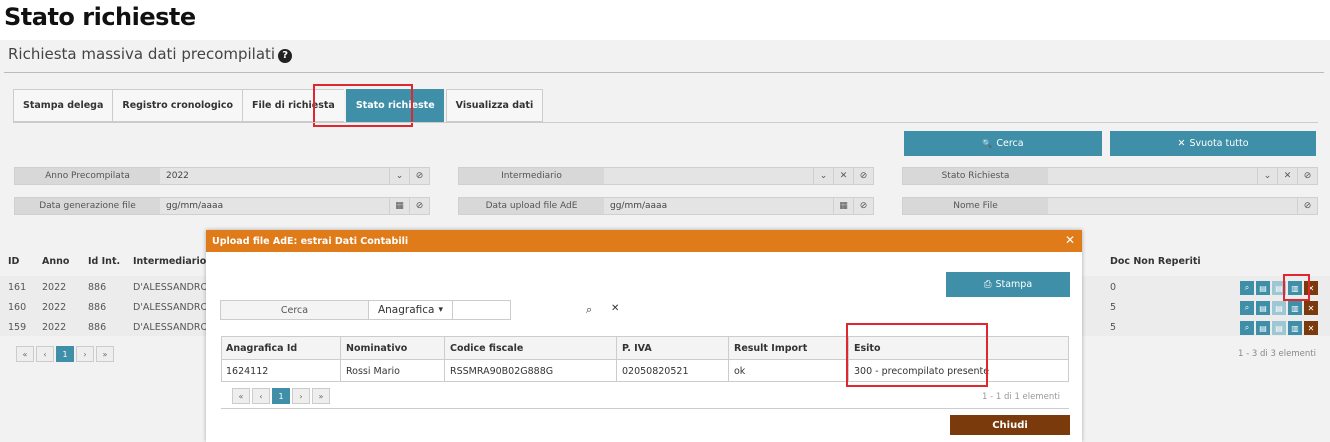  Describe the element at coordinates (975, 206) in the screenshot. I see `nome-file-label: Nome File` at that location.